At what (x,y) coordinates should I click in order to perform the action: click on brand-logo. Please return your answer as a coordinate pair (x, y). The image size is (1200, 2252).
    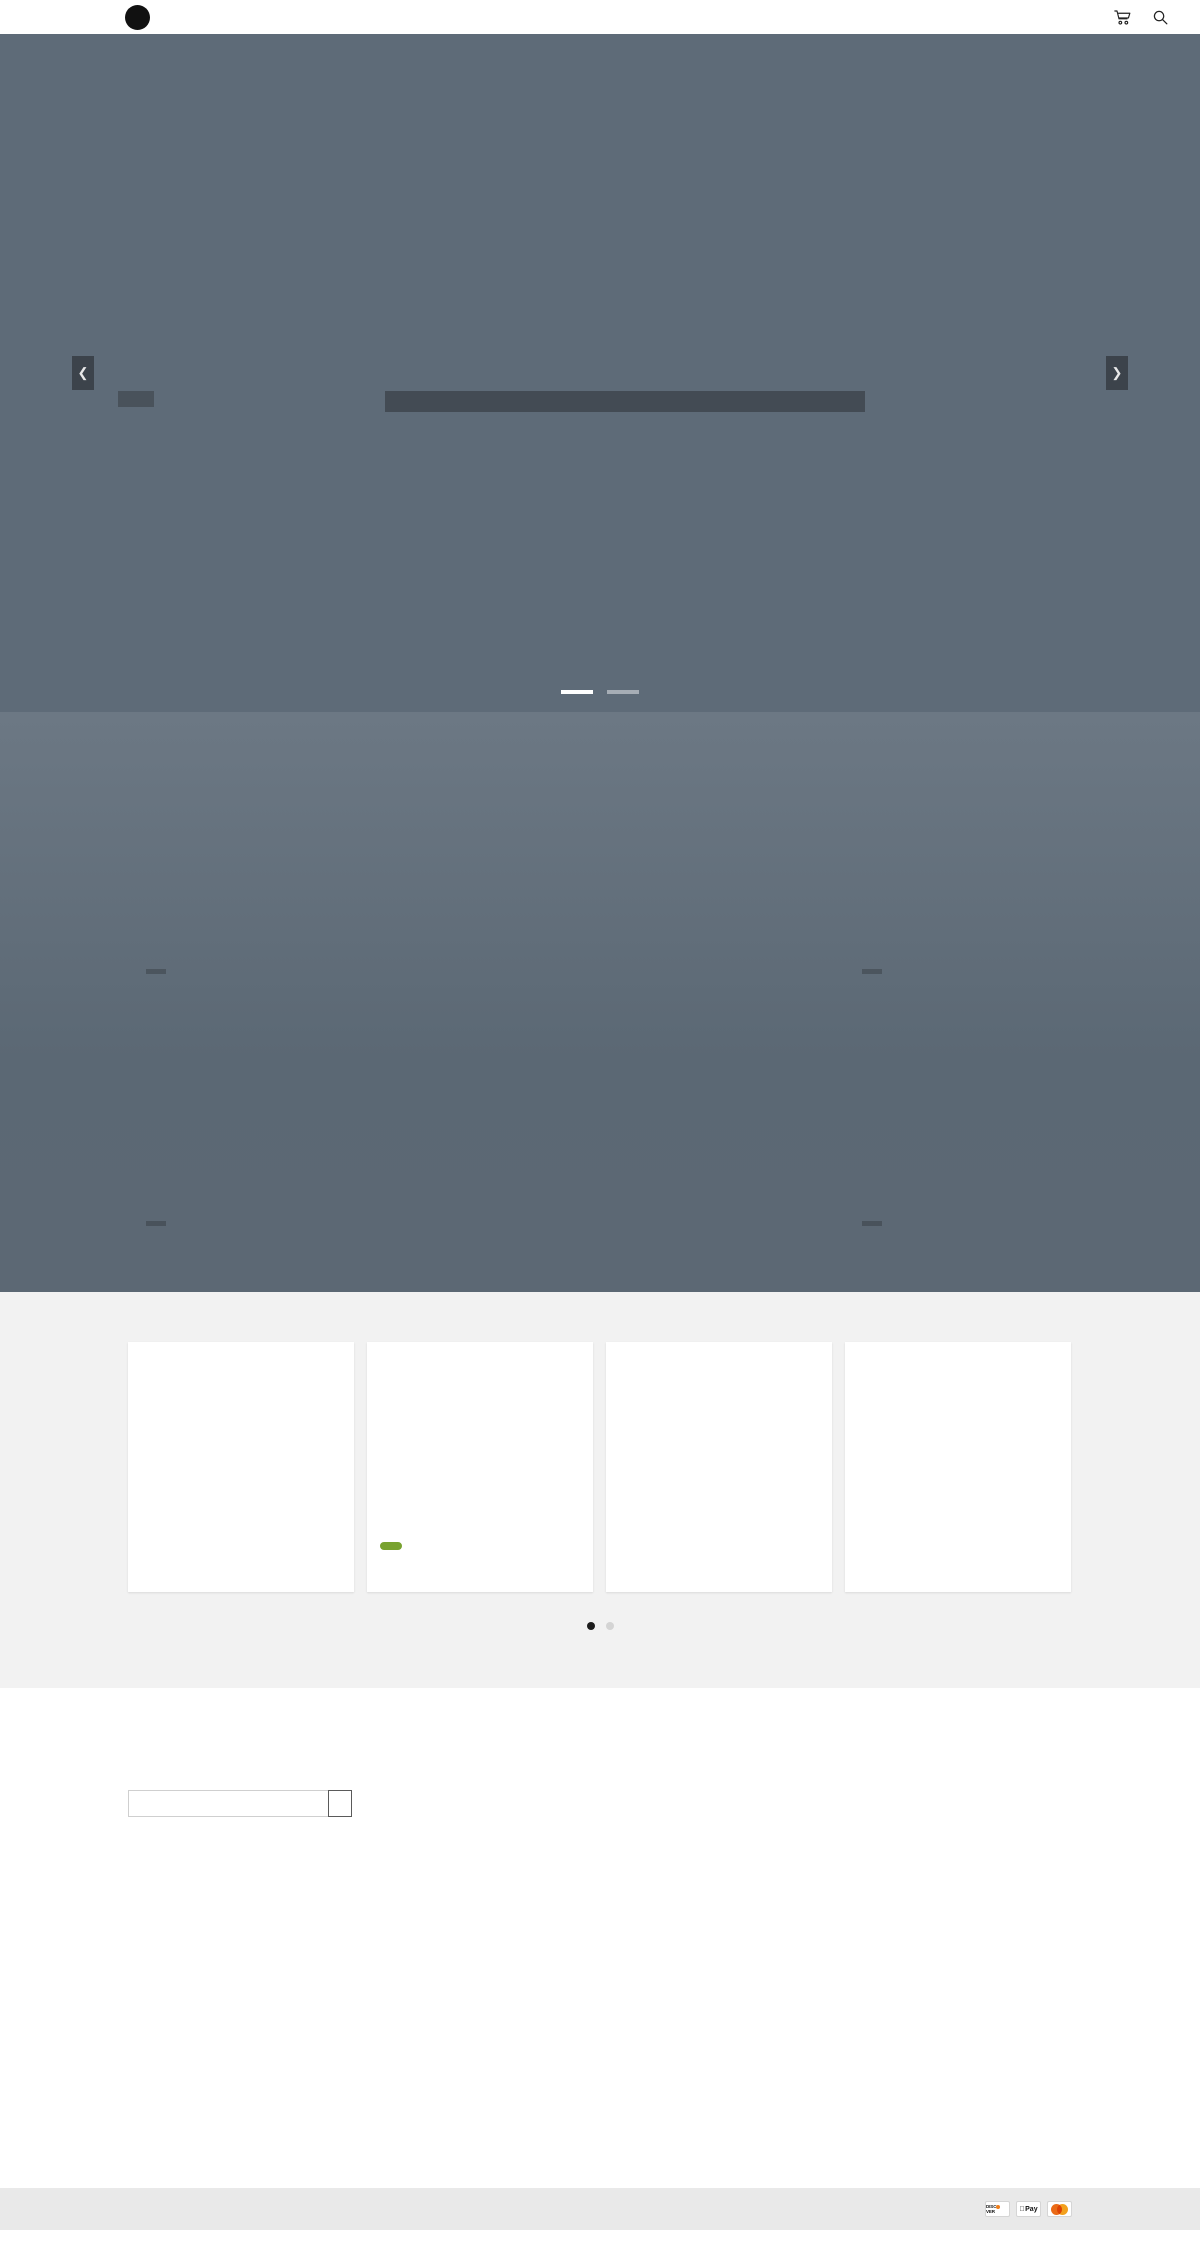
    Looking at the image, I should click on (141, 17).